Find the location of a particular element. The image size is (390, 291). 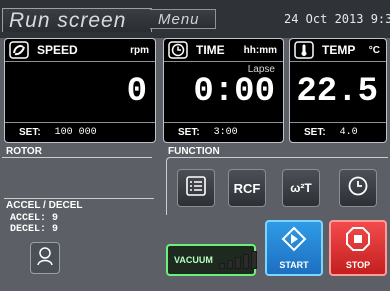

tab-menu: Menu is located at coordinates (183, 19).